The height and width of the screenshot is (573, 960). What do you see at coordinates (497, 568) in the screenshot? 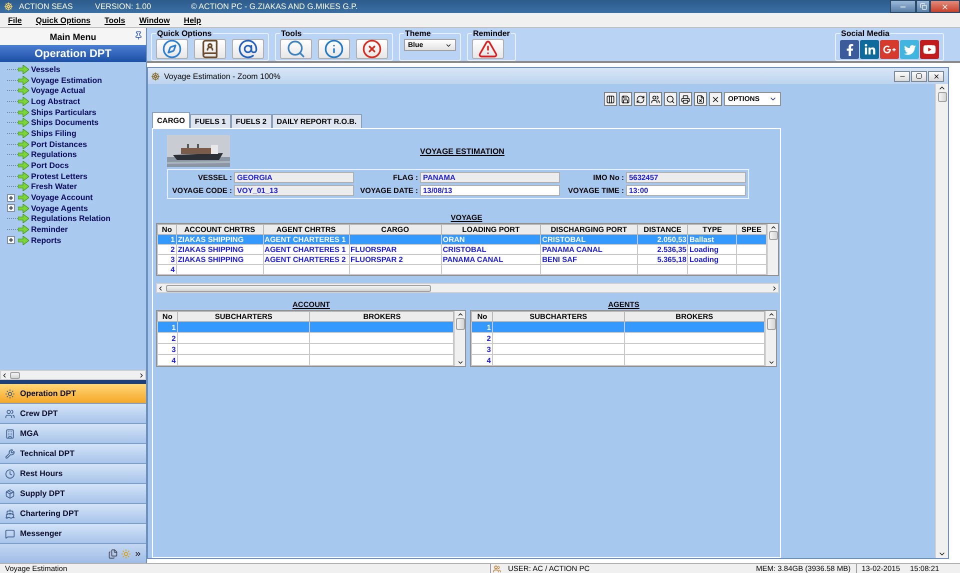
I see `user-icon` at bounding box center [497, 568].